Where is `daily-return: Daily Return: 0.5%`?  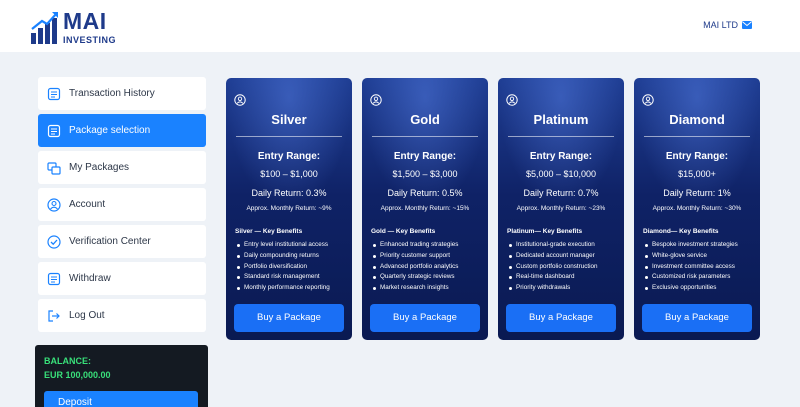
daily-return: Daily Return: 0.5% is located at coordinates (425, 193).